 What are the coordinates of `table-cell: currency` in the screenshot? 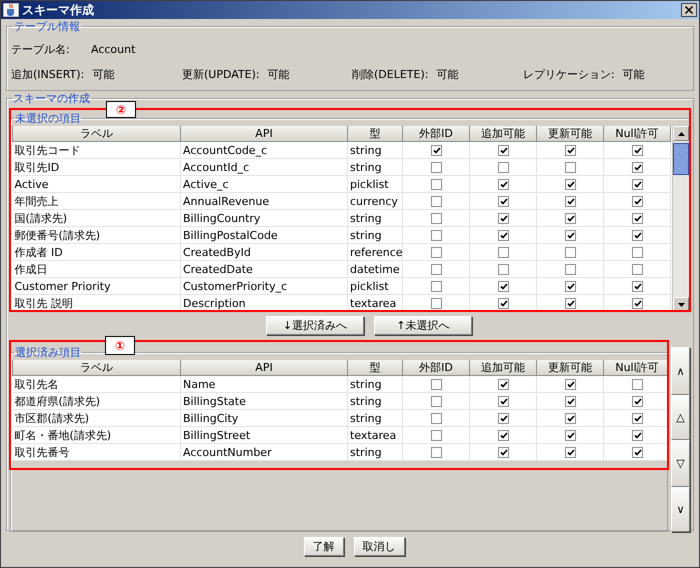 It's located at (375, 201).